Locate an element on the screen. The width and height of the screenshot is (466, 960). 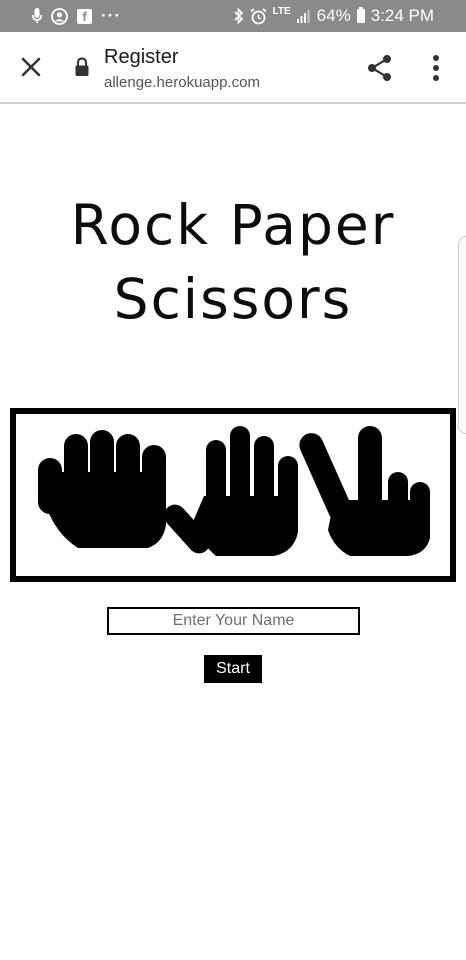
more-vert-icon is located at coordinates (436, 68).